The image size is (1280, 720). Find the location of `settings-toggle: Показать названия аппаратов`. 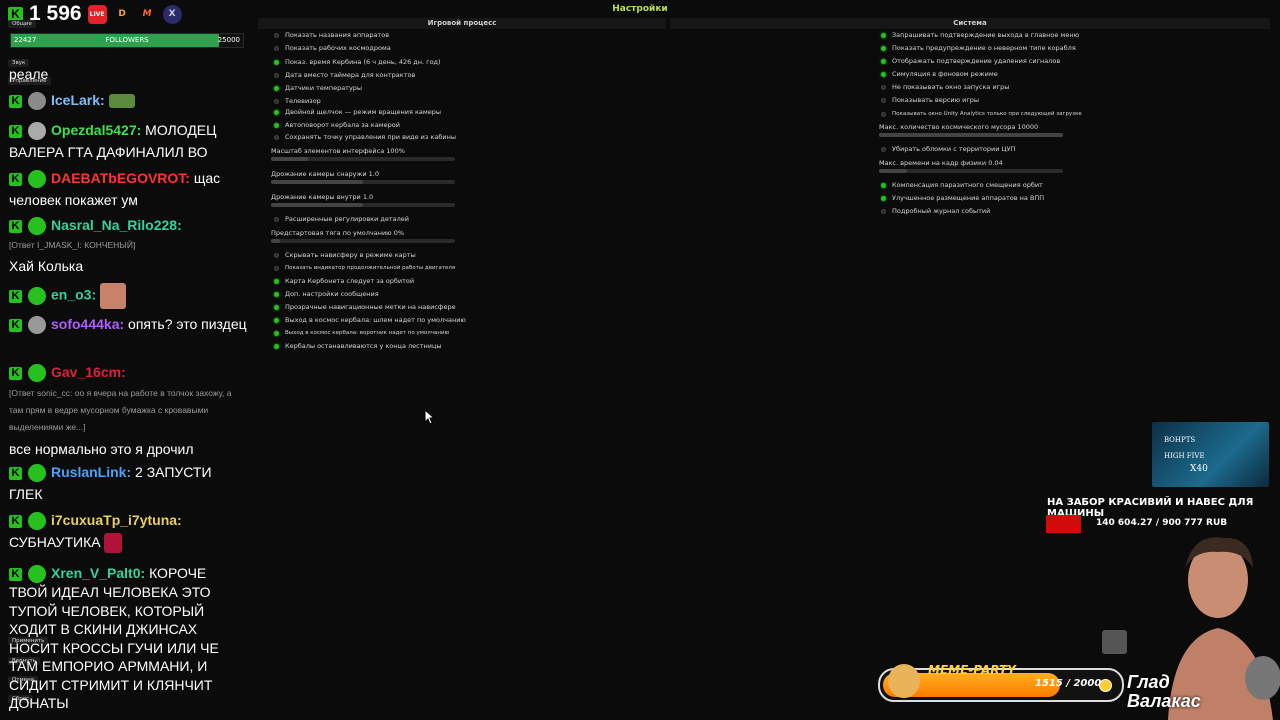

settings-toggle: Показать названия аппаратов is located at coordinates (331, 36).